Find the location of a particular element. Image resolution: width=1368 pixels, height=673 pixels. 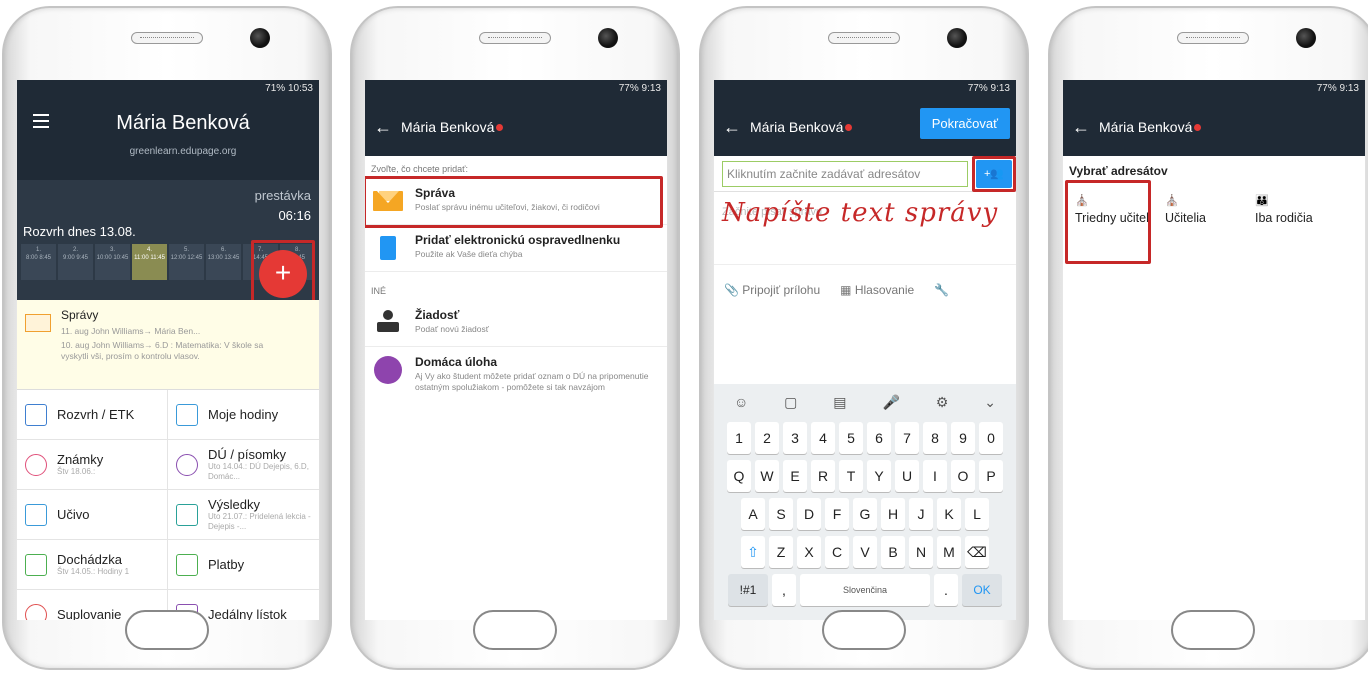

wrench-icon: 🔧 is located at coordinates (941, 290).